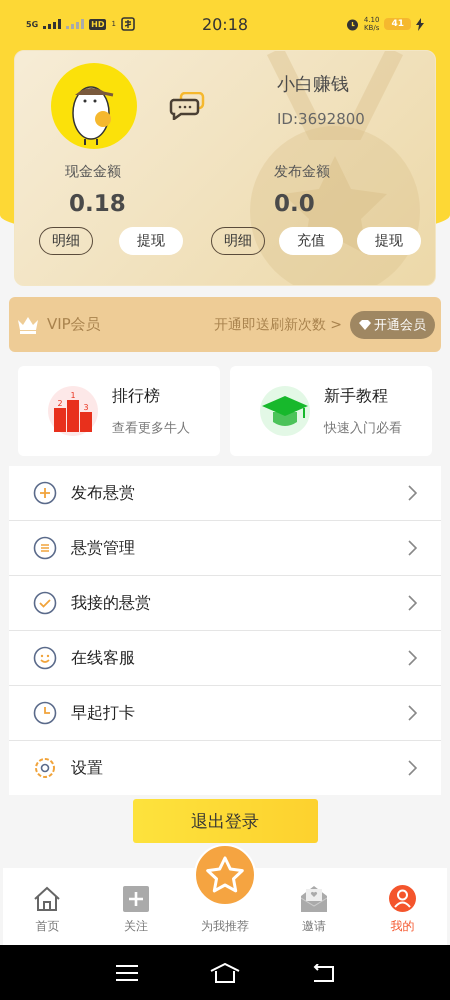 This screenshot has height=1000, width=450. I want to click on menu-label: 早起打卡, so click(103, 713).